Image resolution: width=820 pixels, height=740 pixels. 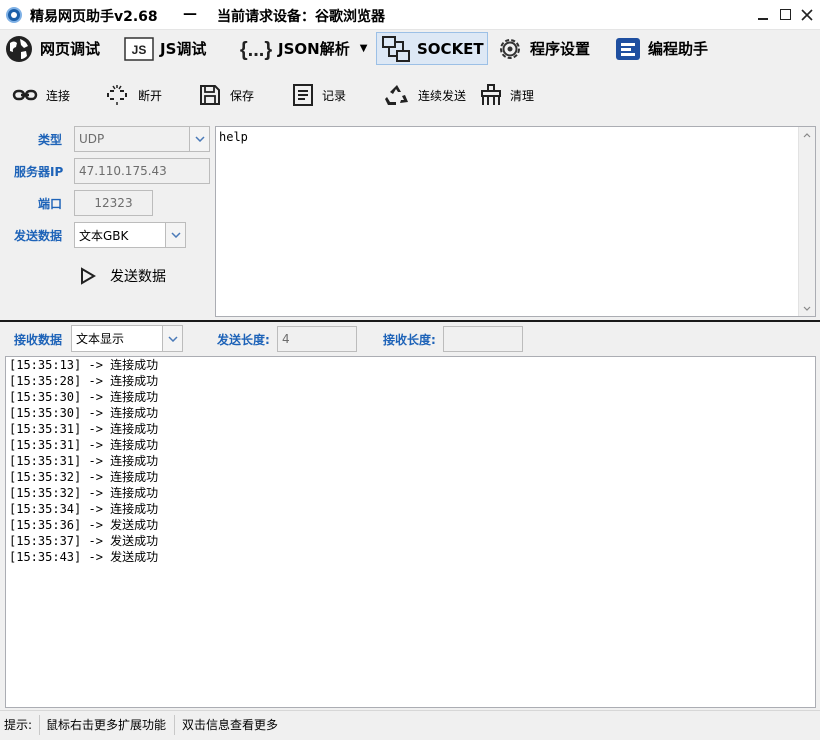 What do you see at coordinates (84, 541) in the screenshot?
I see `log-line: [15:35:37] -> 发送成功` at bounding box center [84, 541].